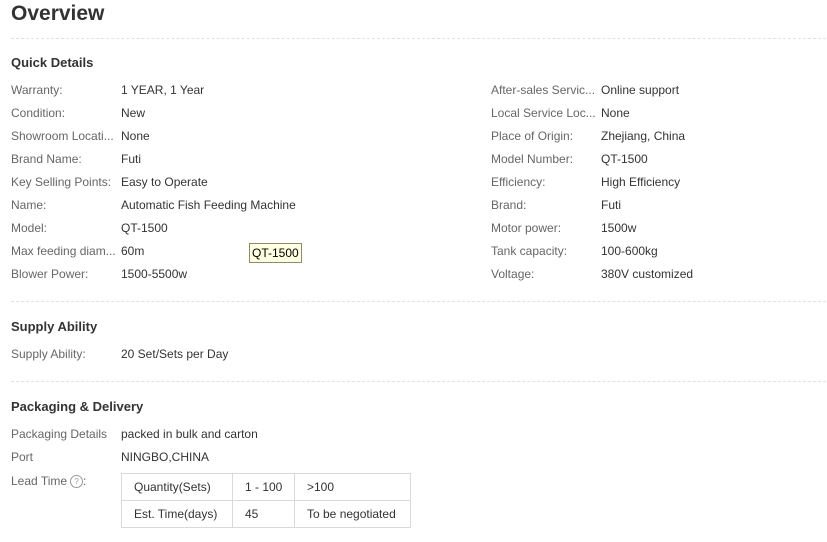 This screenshot has width=827, height=542. Describe the element at coordinates (532, 136) in the screenshot. I see `detail-label: Place of Origin:` at that location.